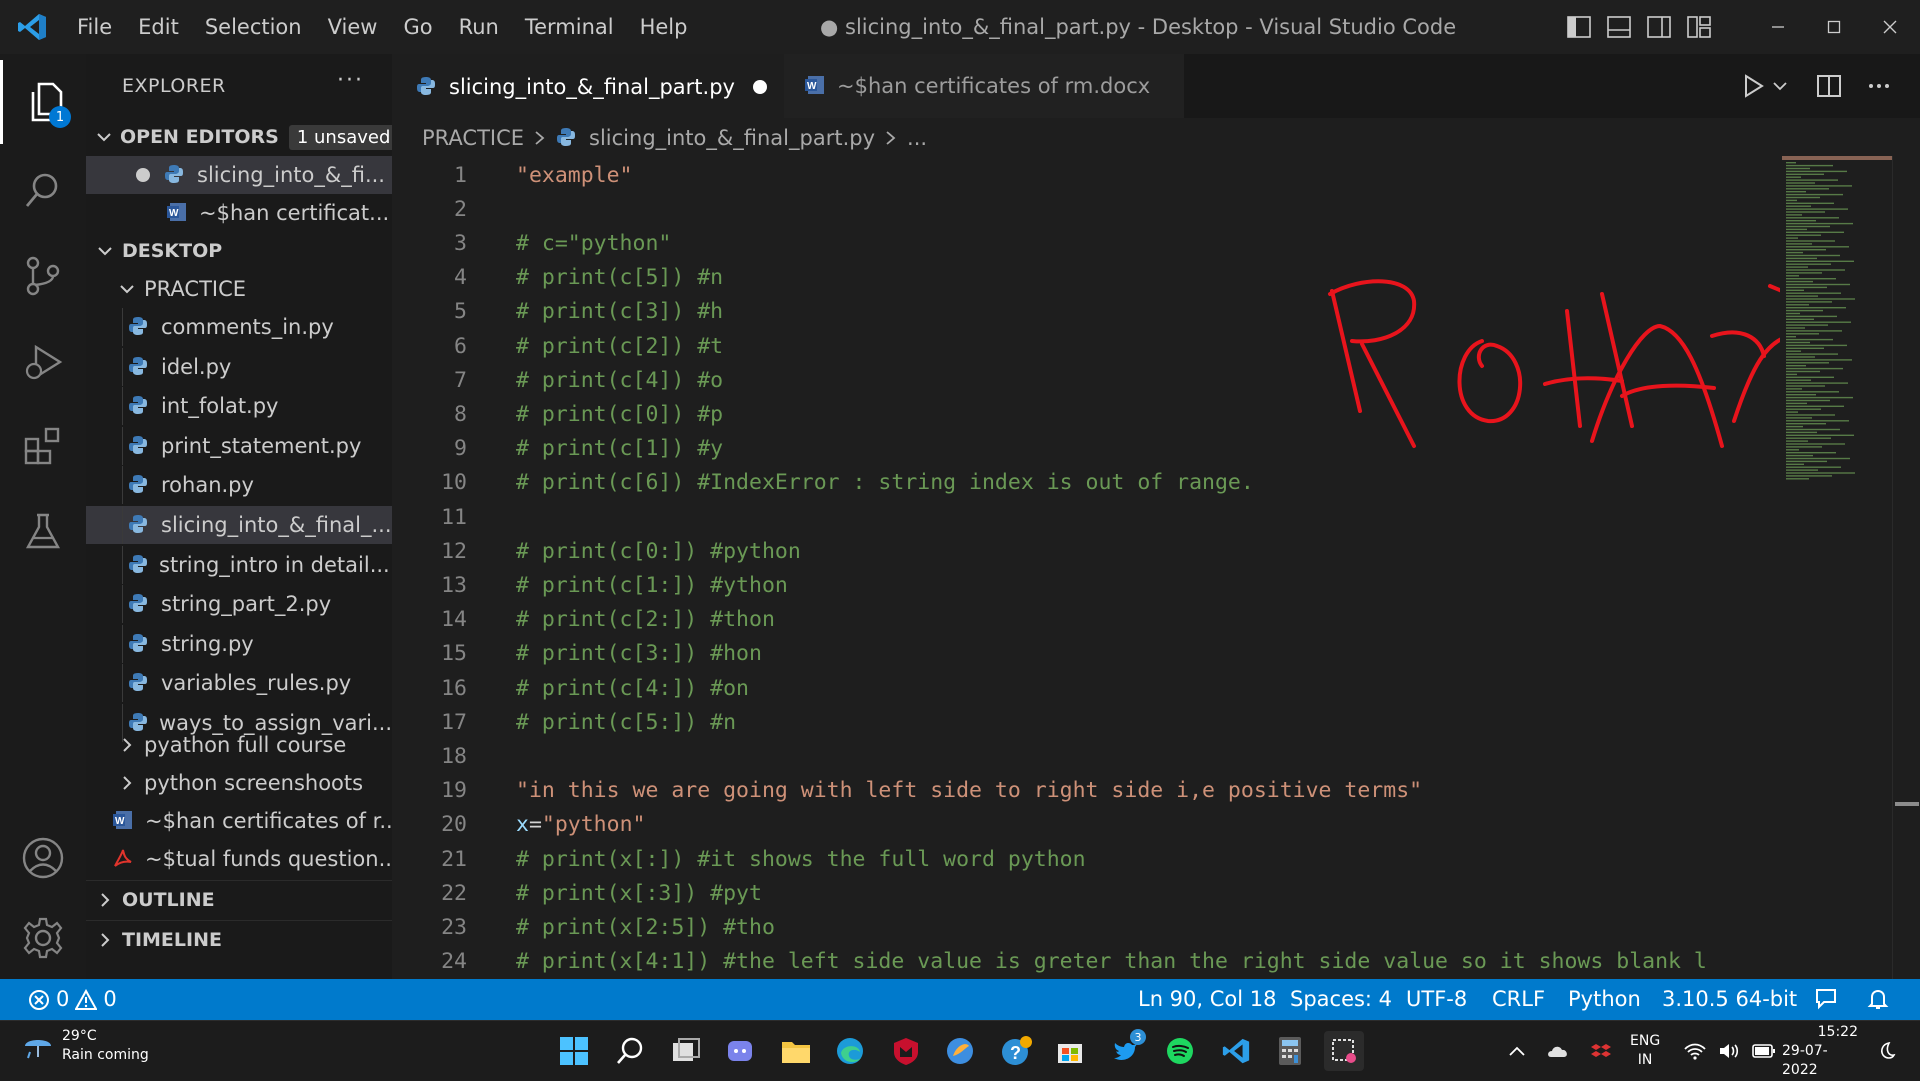 The width and height of the screenshot is (1920, 1081). What do you see at coordinates (1907, 804) in the screenshot?
I see `scrollbar-thumb` at bounding box center [1907, 804].